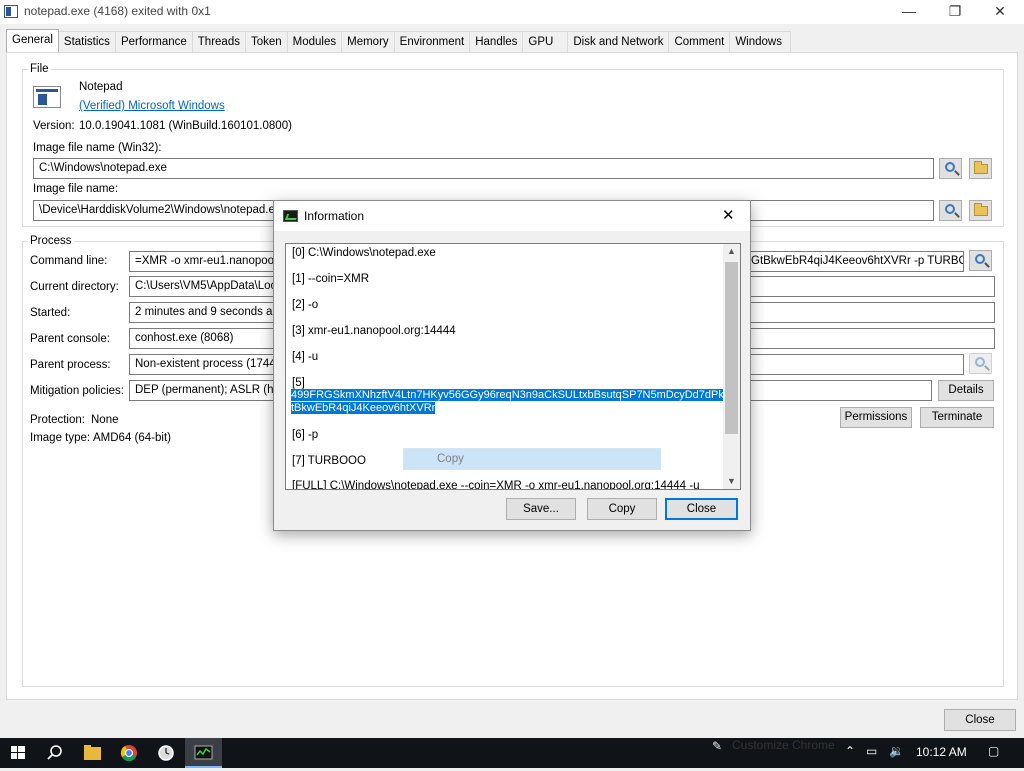 The height and width of the screenshot is (771, 1024). Describe the element at coordinates (838, 390) in the screenshot. I see `mitigation-policies-field-end` at that location.